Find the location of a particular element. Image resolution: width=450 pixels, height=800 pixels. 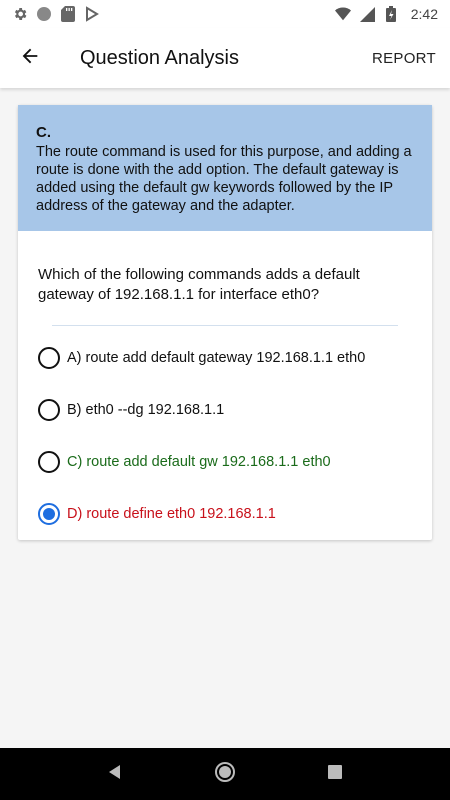

status-system: 2:42 is located at coordinates (386, 14).